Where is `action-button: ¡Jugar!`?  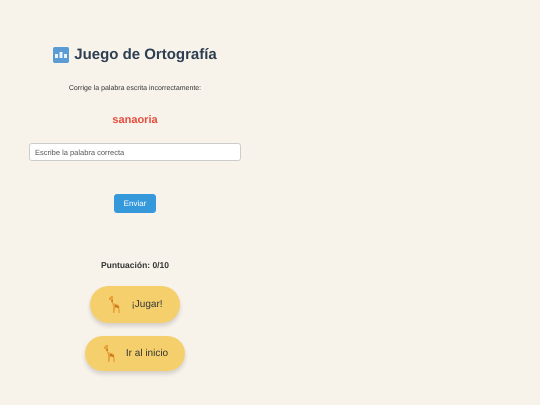 action-button: ¡Jugar! is located at coordinates (135, 304).